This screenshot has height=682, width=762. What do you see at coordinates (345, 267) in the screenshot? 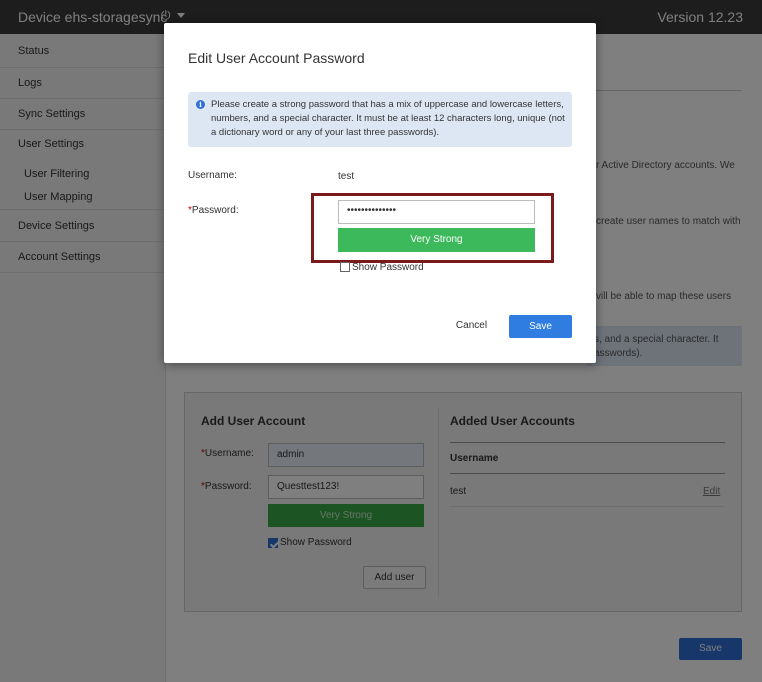
I see `show-password-checkbox` at bounding box center [345, 267].